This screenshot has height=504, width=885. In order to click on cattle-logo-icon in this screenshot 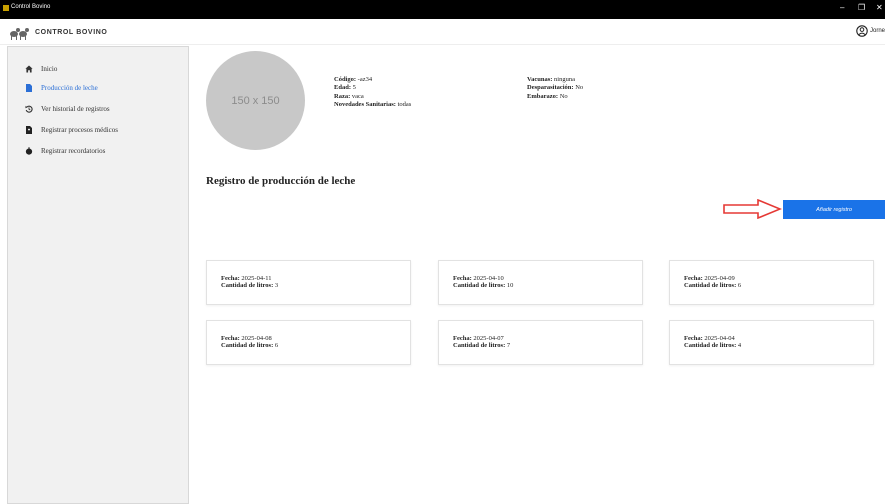, I will do `click(19, 34)`.